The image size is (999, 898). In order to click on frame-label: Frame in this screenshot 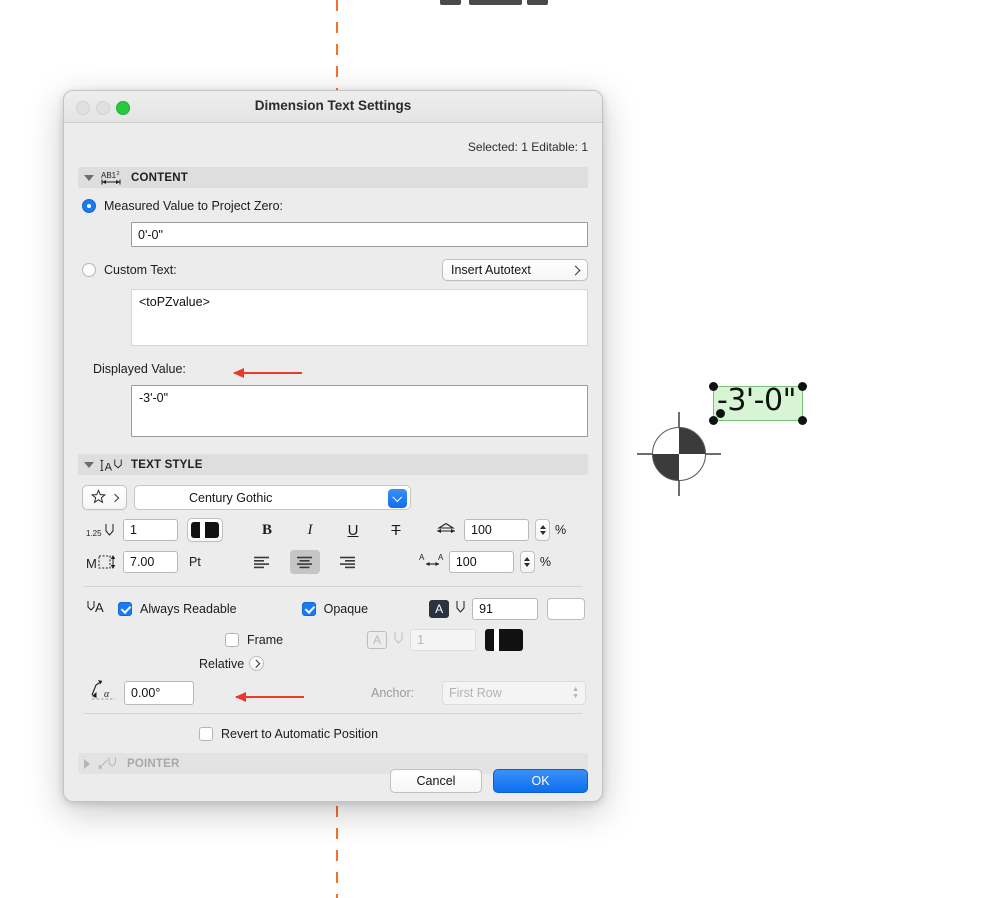, I will do `click(265, 640)`.